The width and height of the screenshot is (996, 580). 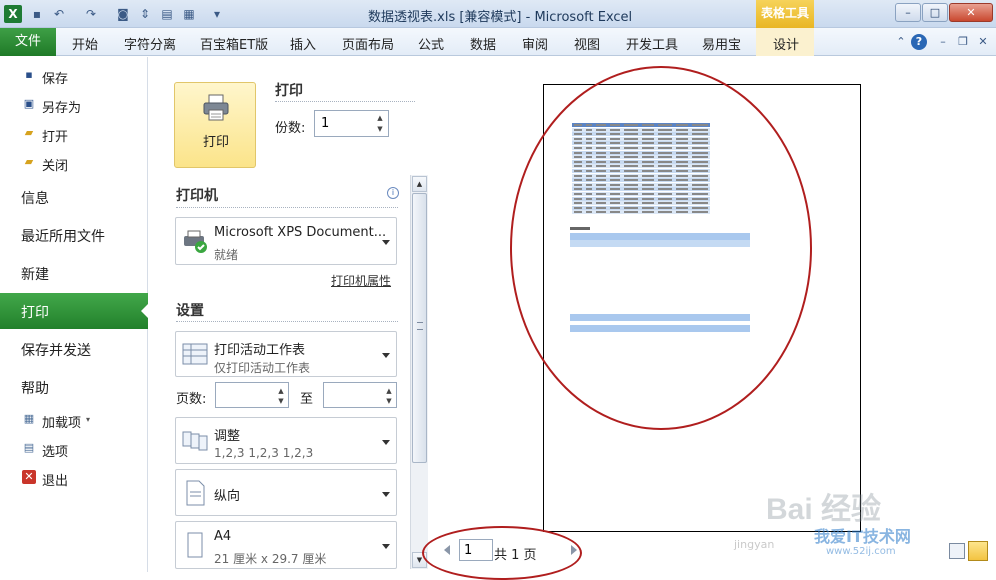 What do you see at coordinates (983, 42) in the screenshot?
I see `workbook-close-icon: ✕` at bounding box center [983, 42].